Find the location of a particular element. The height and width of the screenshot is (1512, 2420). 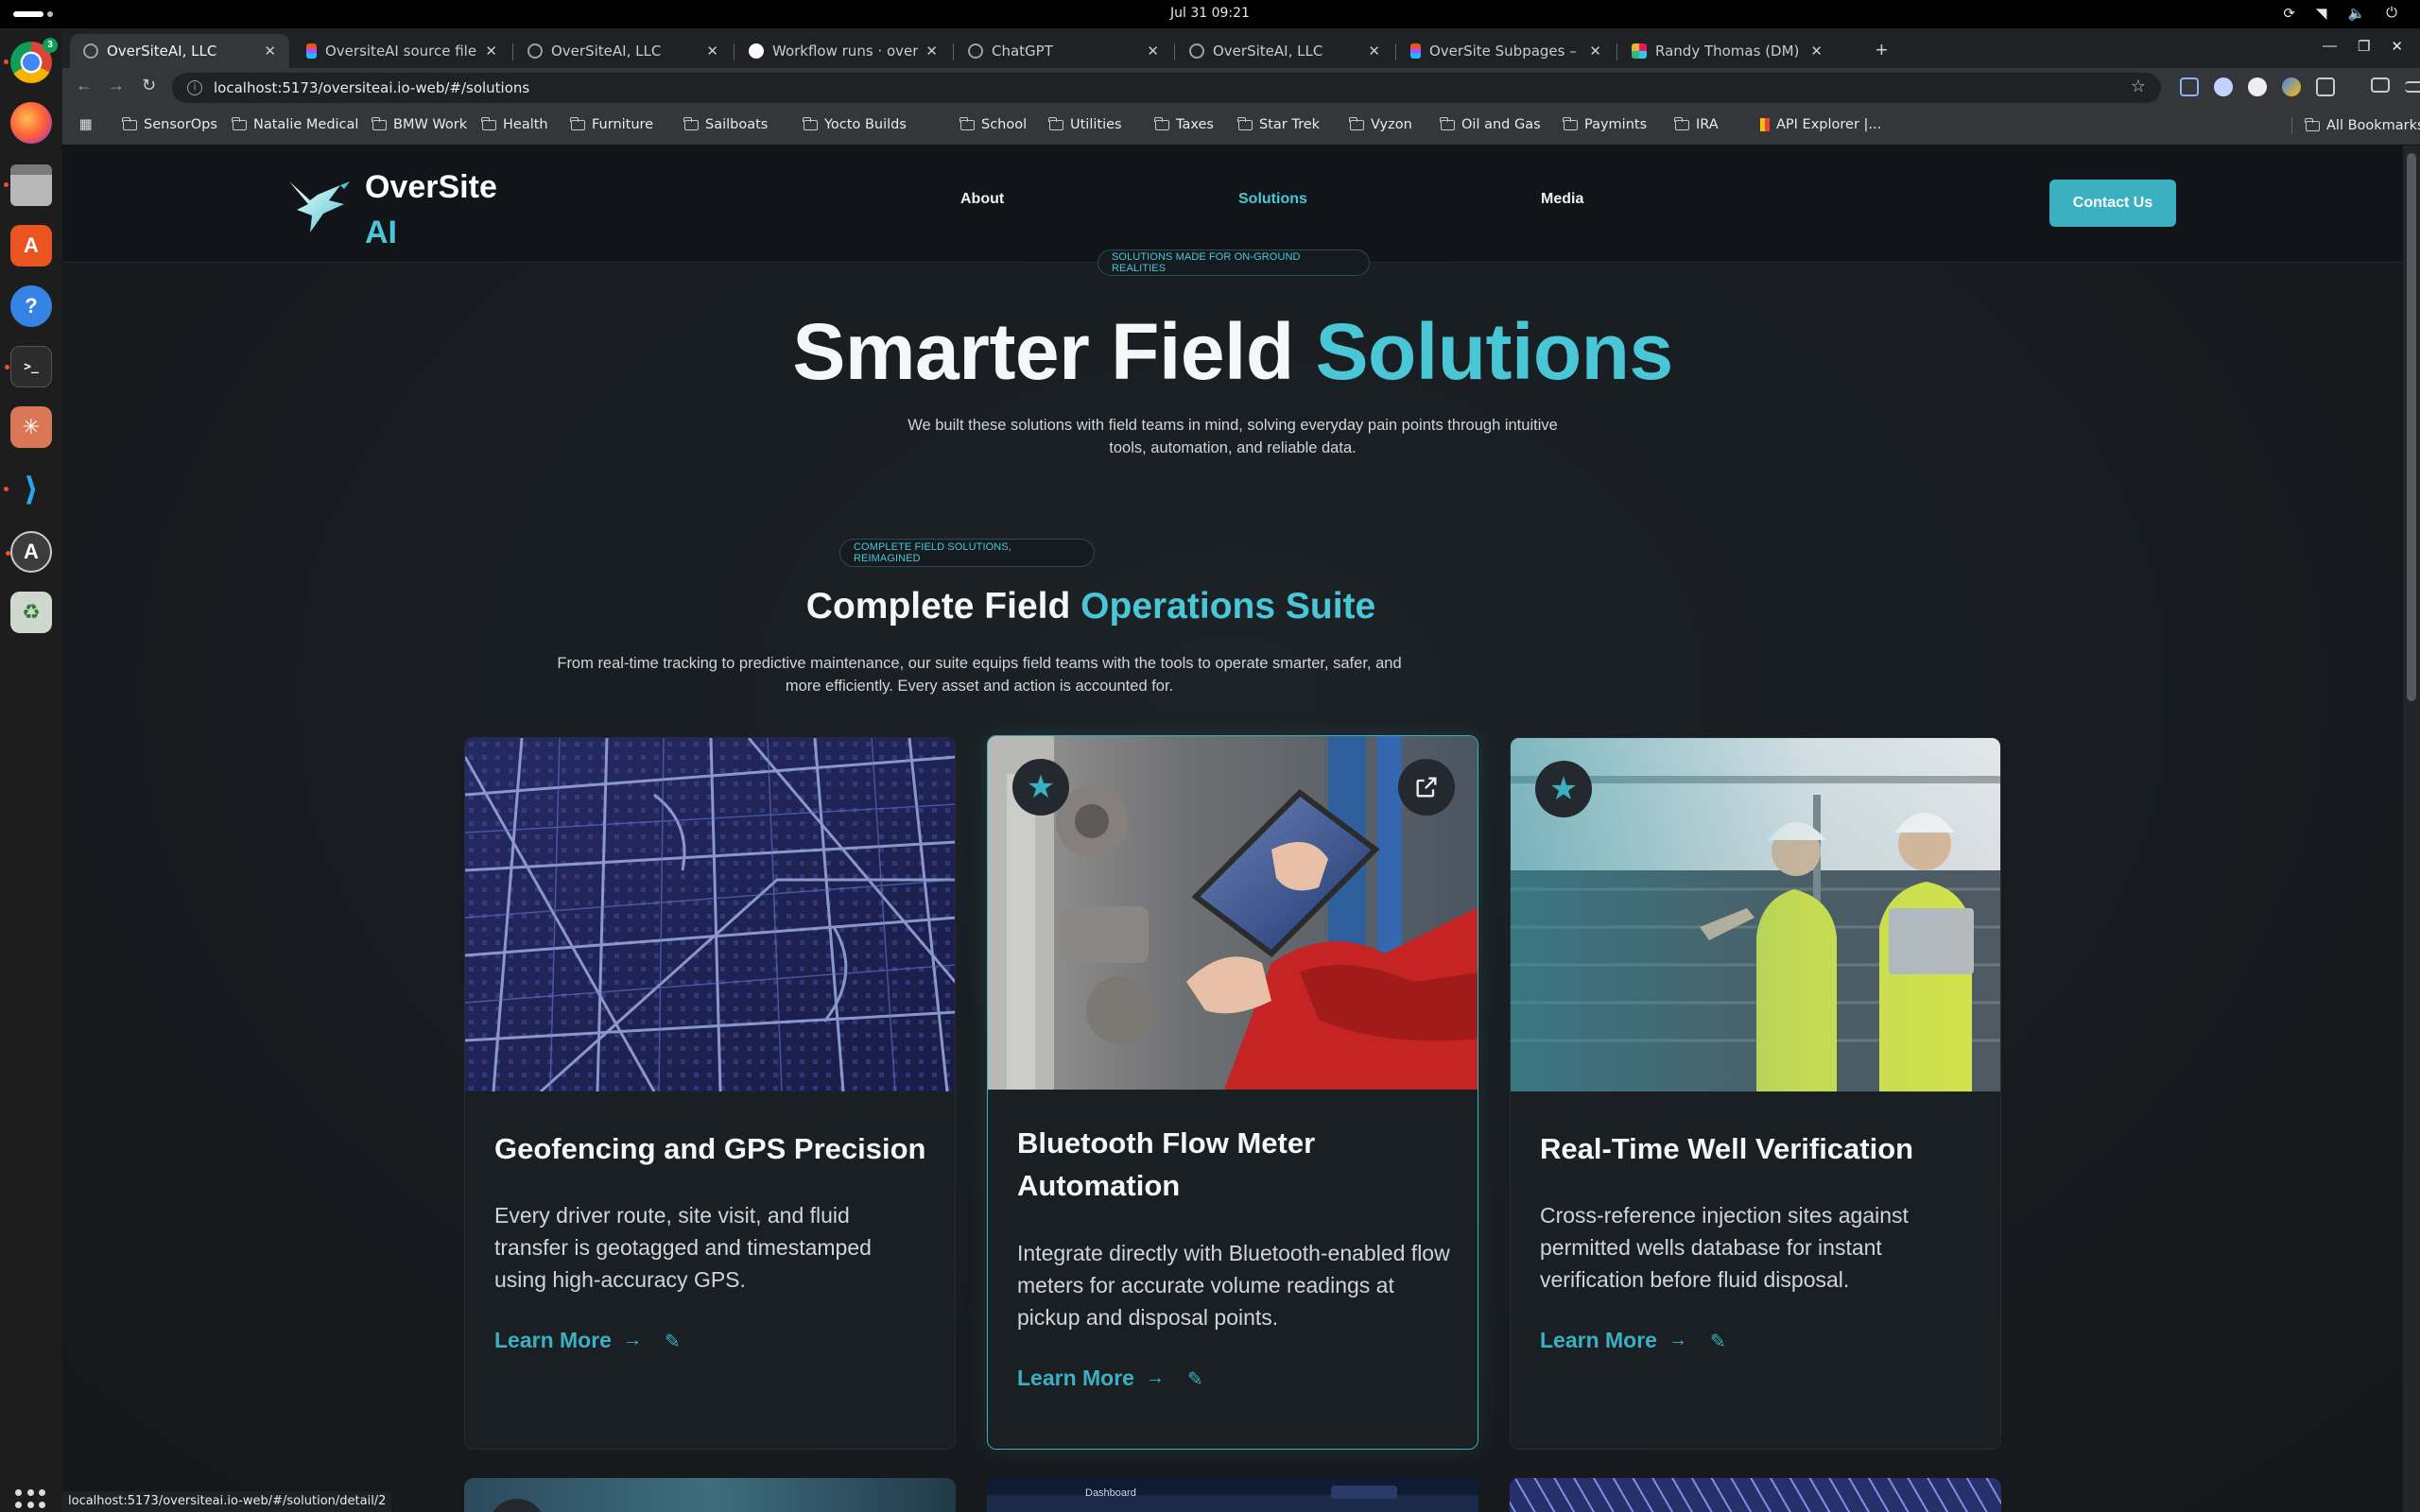

bookmark-folder: Utilities is located at coordinates (1085, 124).